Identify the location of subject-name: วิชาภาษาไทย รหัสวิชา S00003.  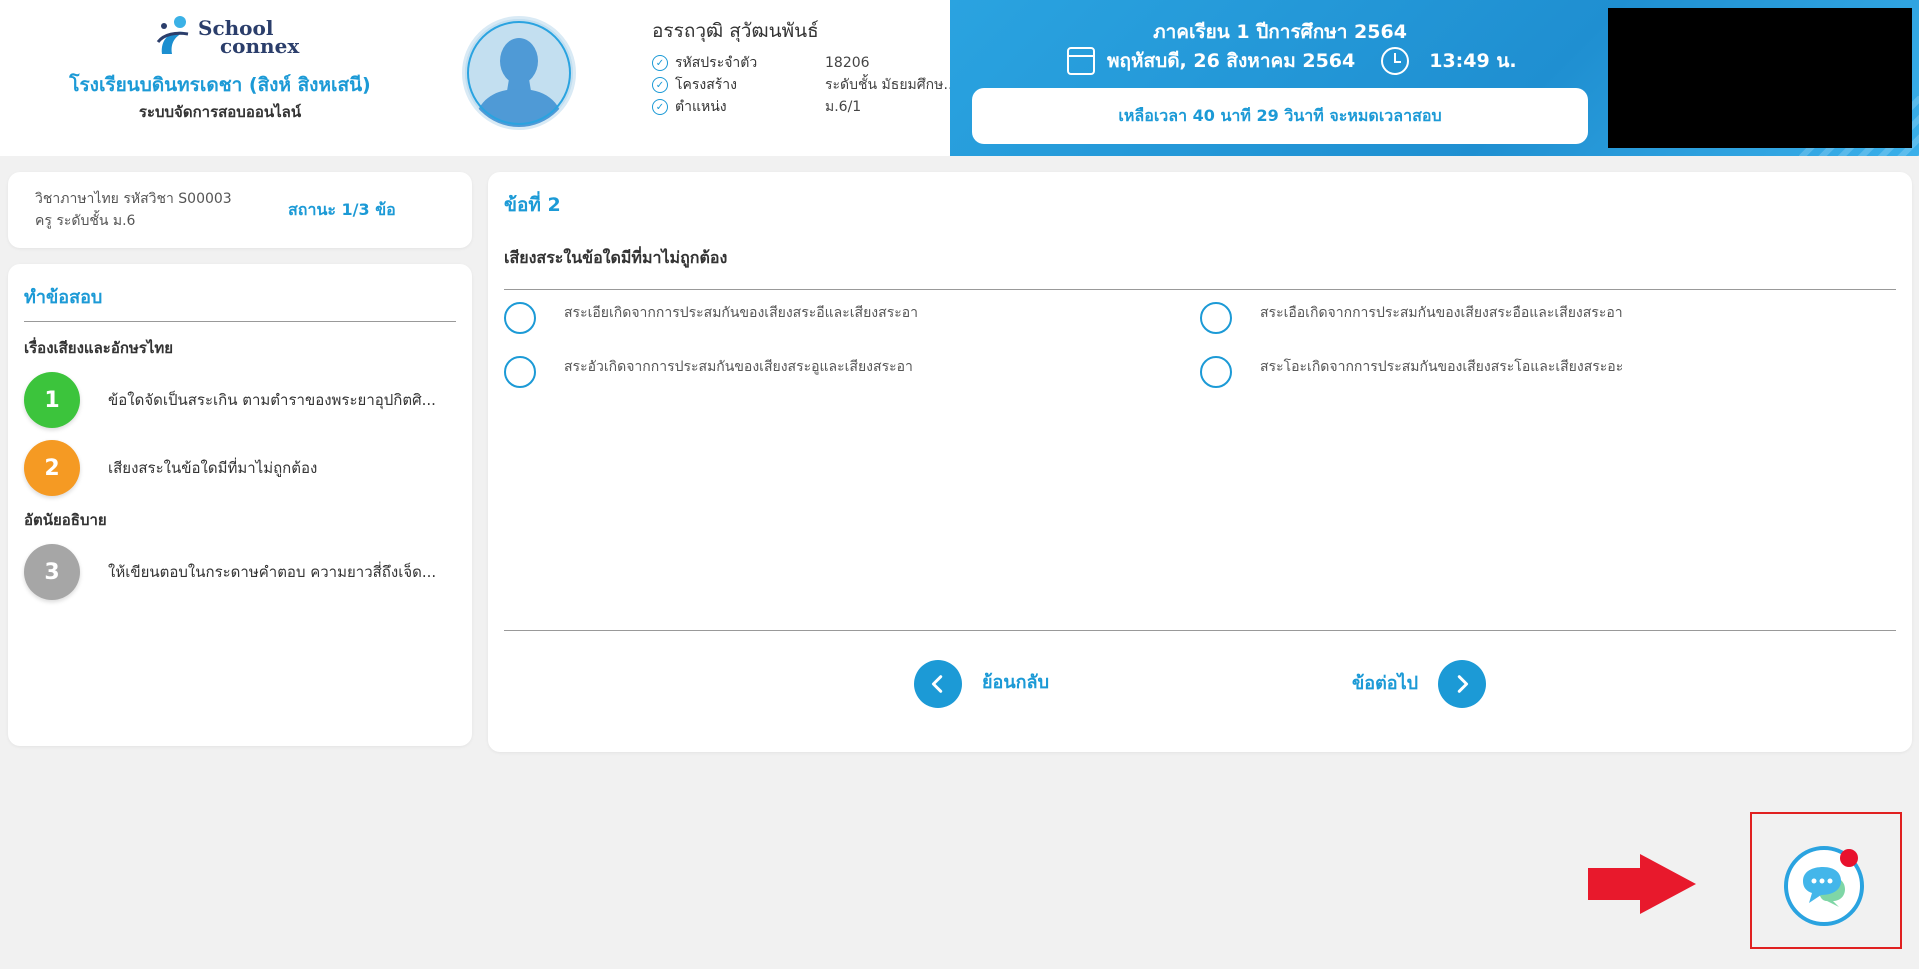
(133, 199).